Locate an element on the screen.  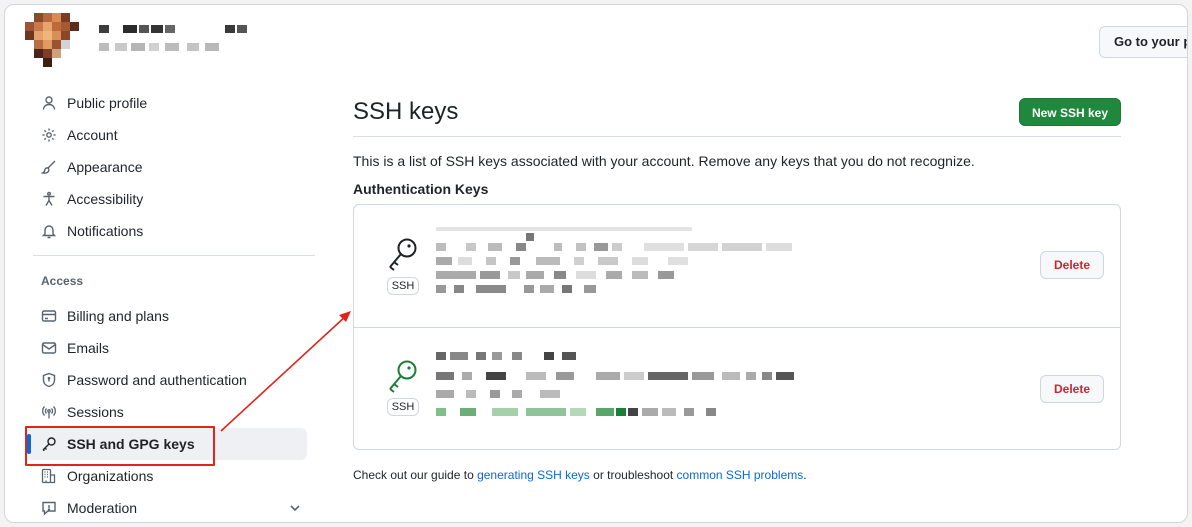
accessibility-icon is located at coordinates (49, 199).